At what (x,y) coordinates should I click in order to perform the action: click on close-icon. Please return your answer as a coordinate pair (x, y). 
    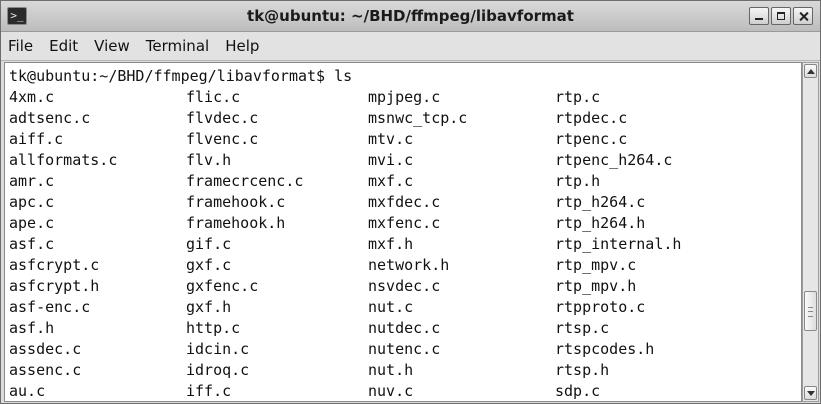
    Looking at the image, I should click on (803, 16).